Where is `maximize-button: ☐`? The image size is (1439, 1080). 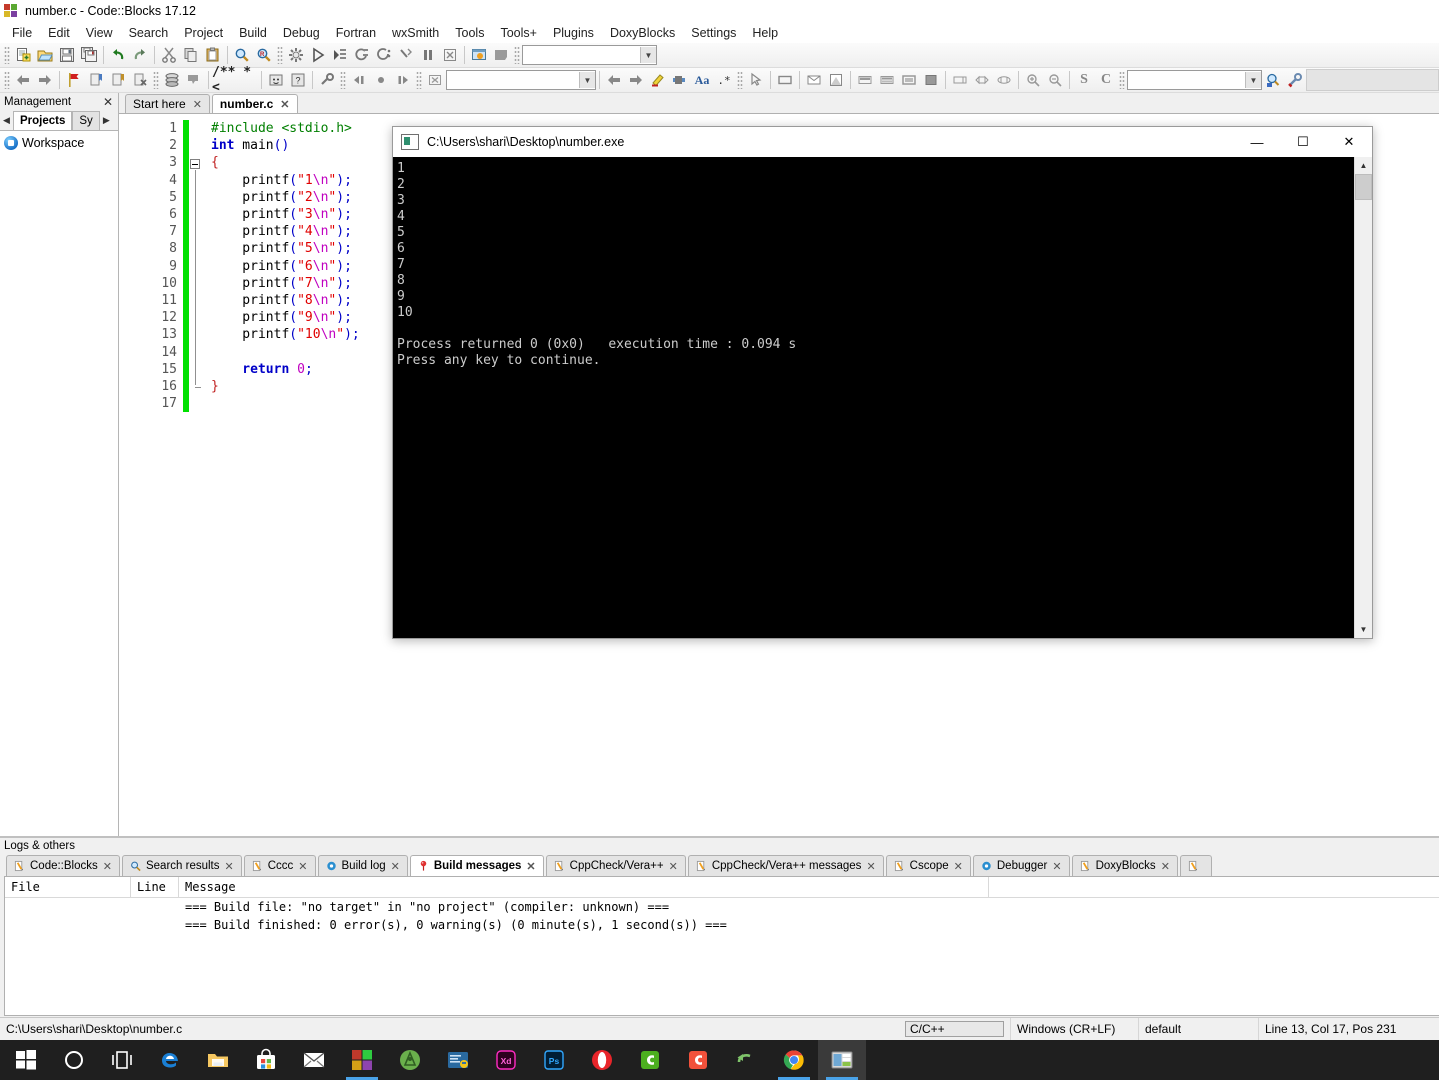 maximize-button: ☐ is located at coordinates (1303, 142).